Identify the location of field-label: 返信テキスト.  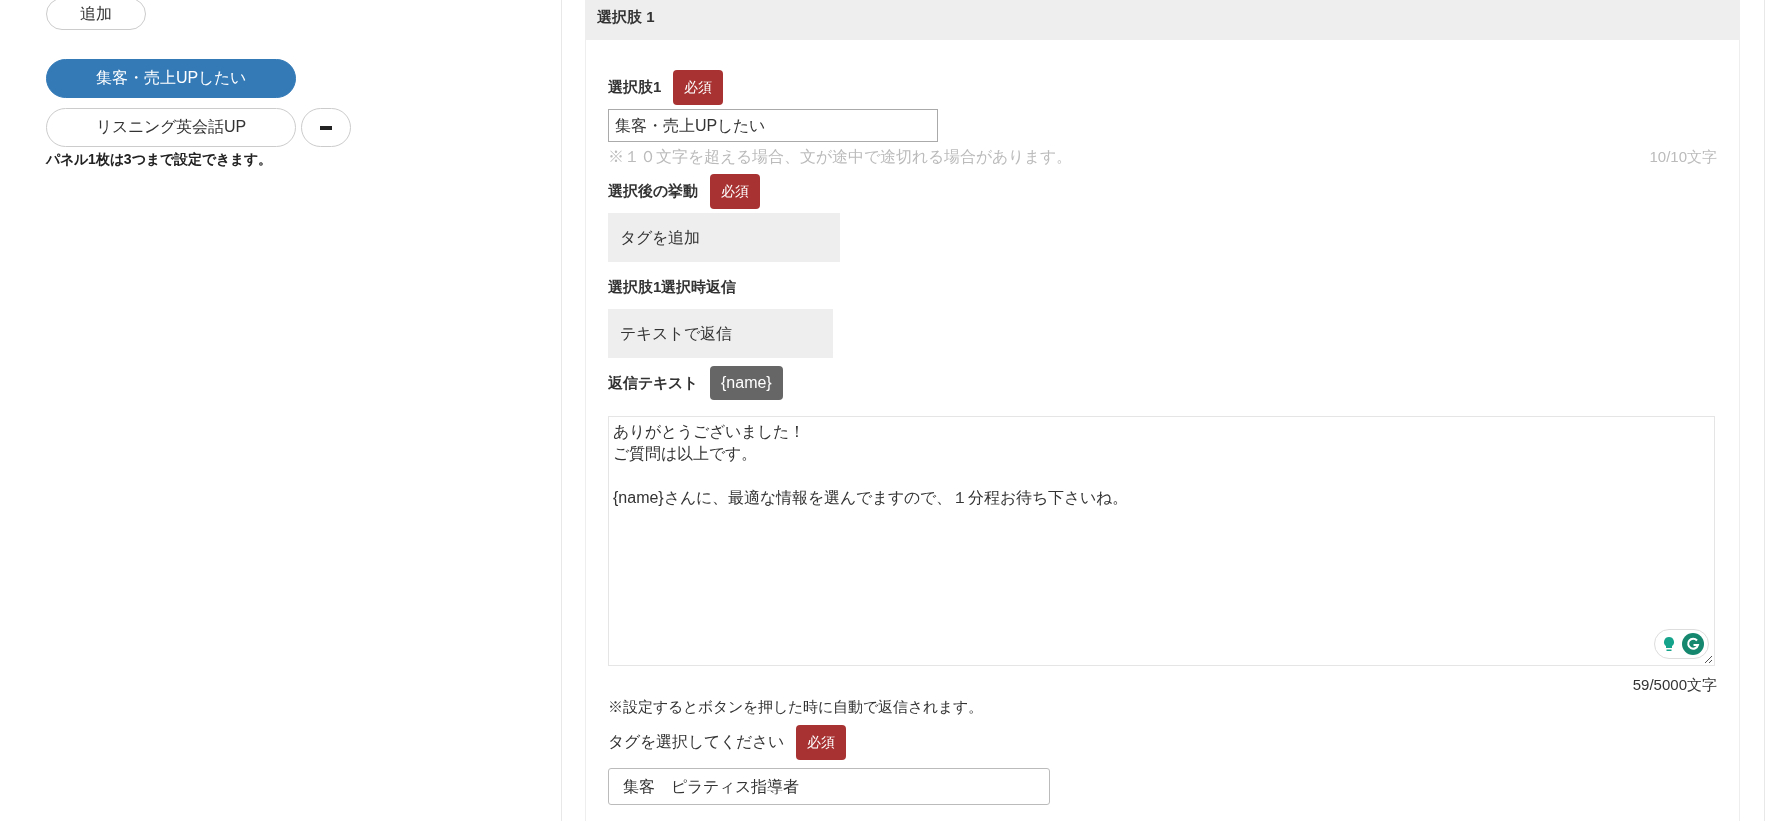
(653, 383).